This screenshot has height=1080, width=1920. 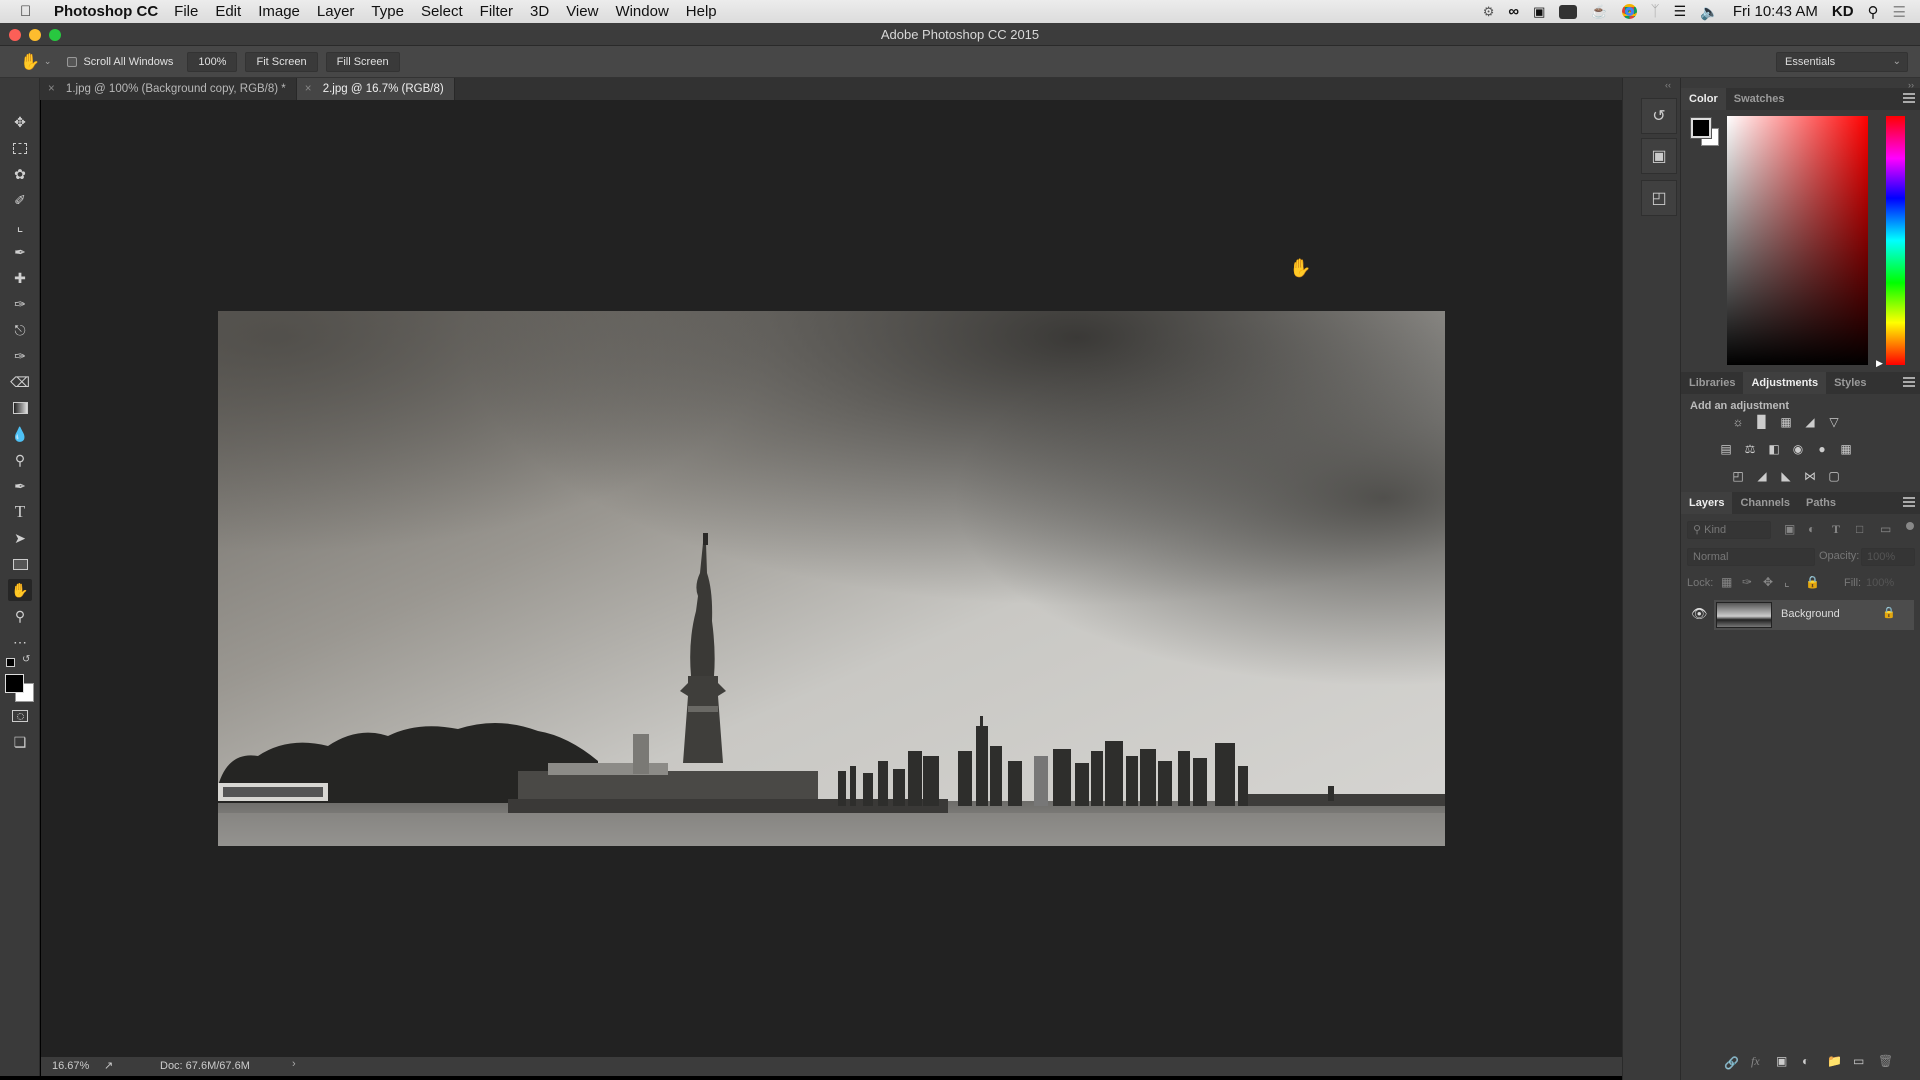 I want to click on link-layers-icon: 🔗, so click(x=1731, y=1063).